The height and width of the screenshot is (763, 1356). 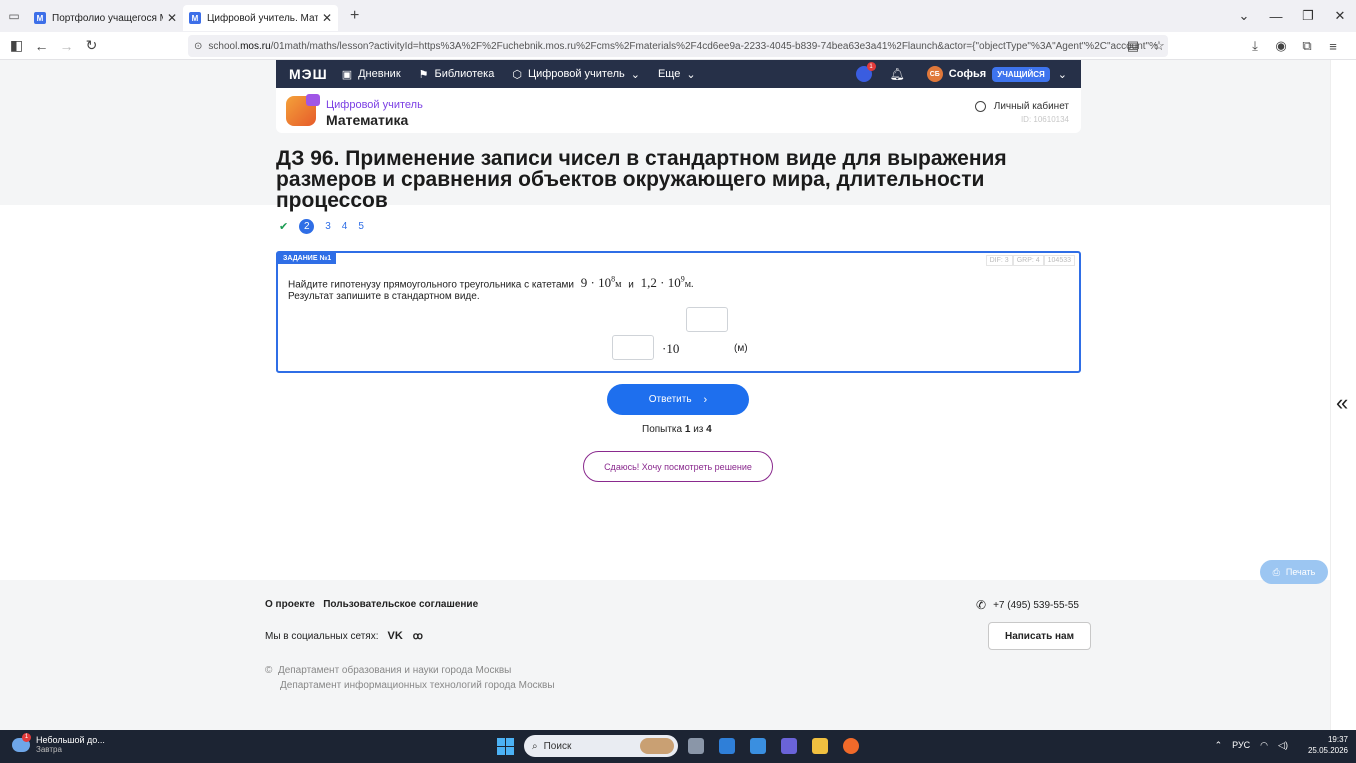 What do you see at coordinates (269, 670) in the screenshot?
I see `copyright-icon: ©` at bounding box center [269, 670].